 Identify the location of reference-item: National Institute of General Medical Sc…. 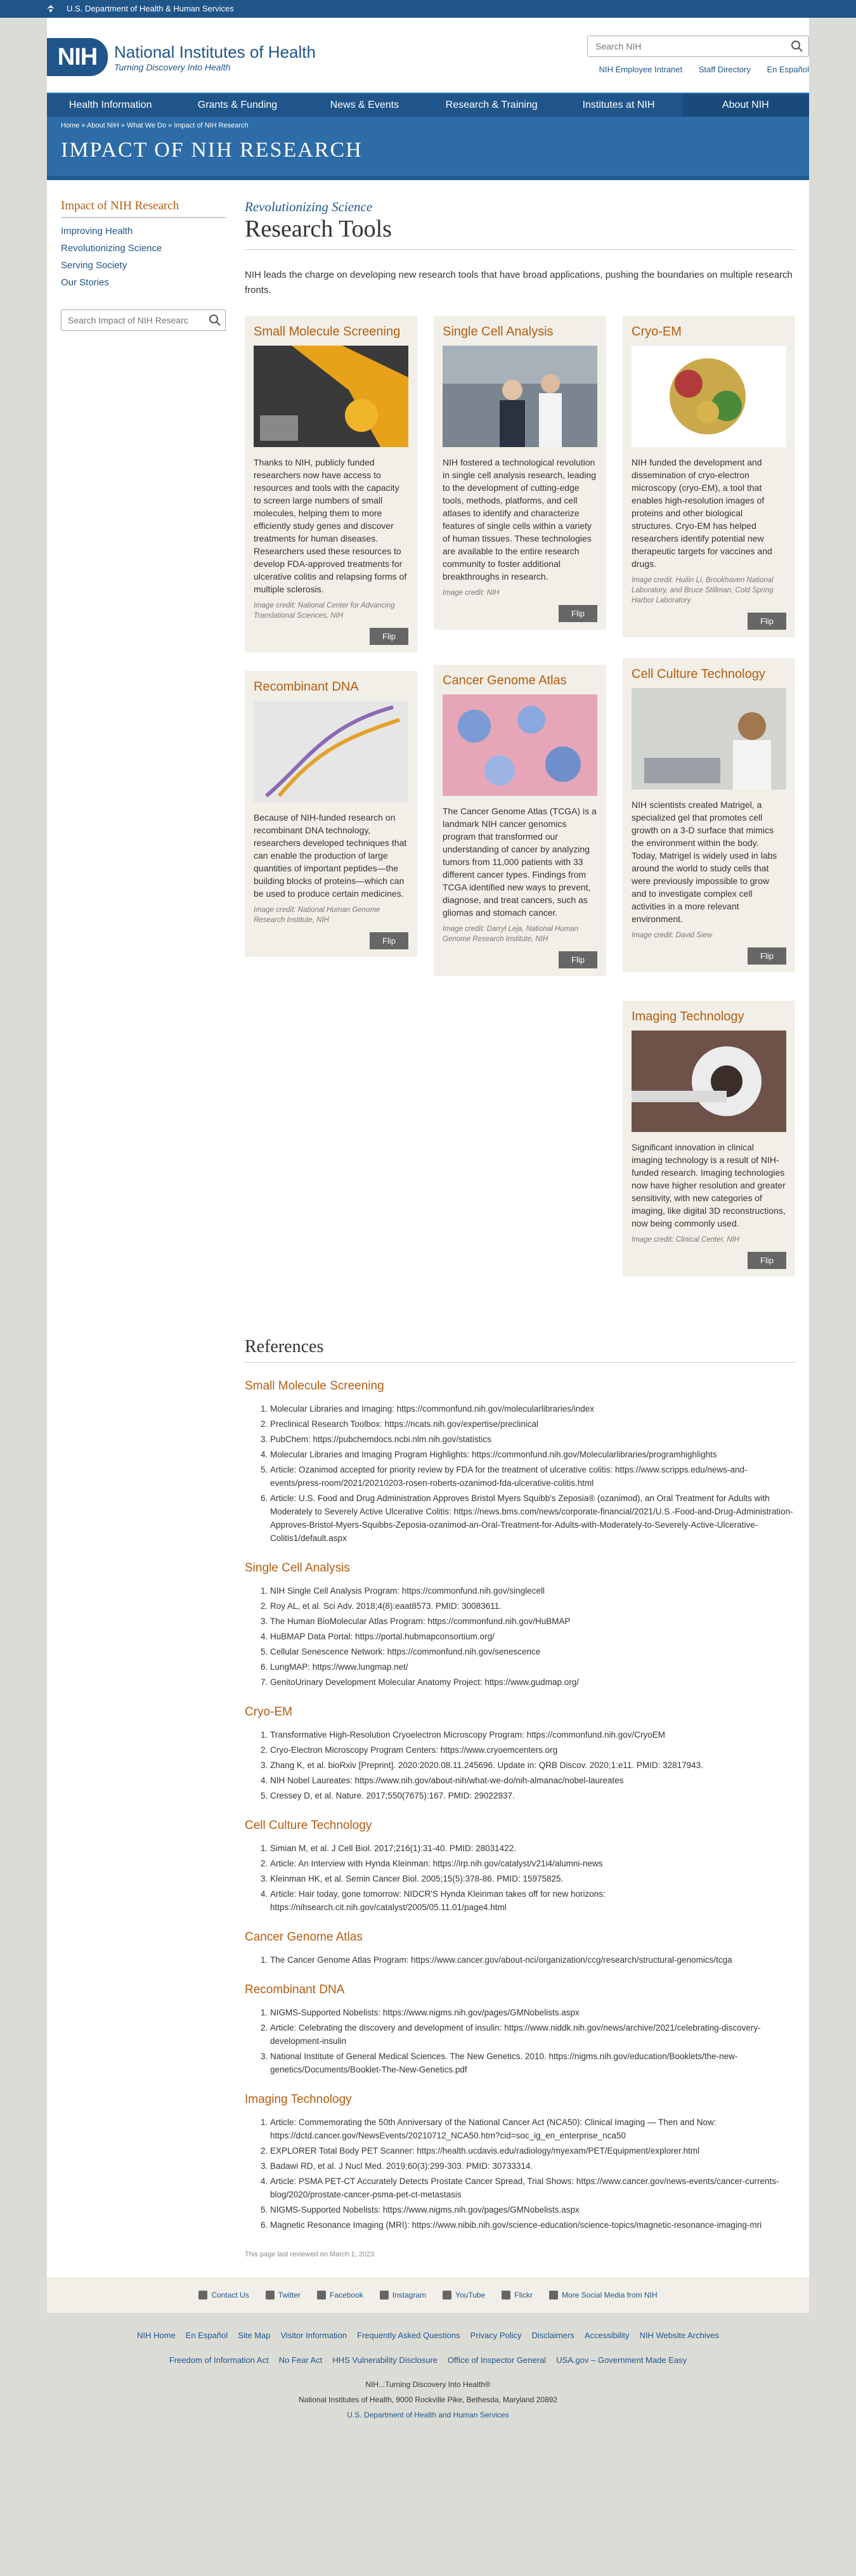
(532, 2063).